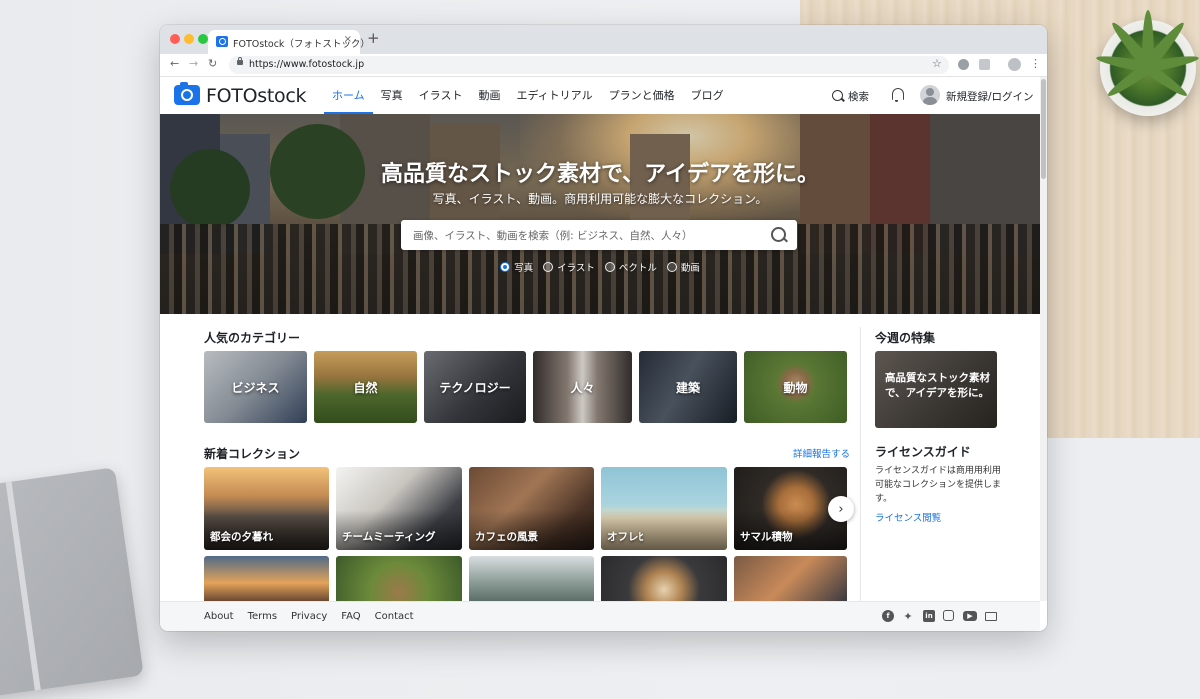  I want to click on carousel-next-button: ›, so click(841, 509).